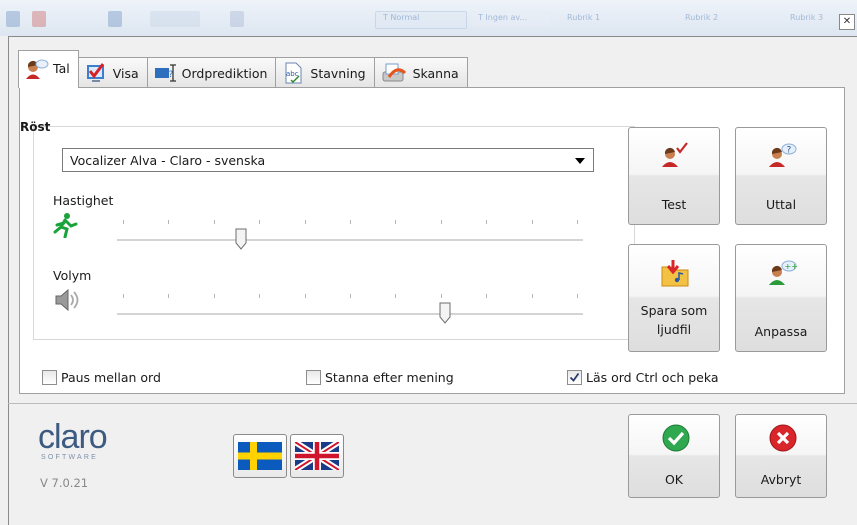 The image size is (857, 525). What do you see at coordinates (782, 273) in the screenshot?
I see `speaker-add-icon: ++` at bounding box center [782, 273].